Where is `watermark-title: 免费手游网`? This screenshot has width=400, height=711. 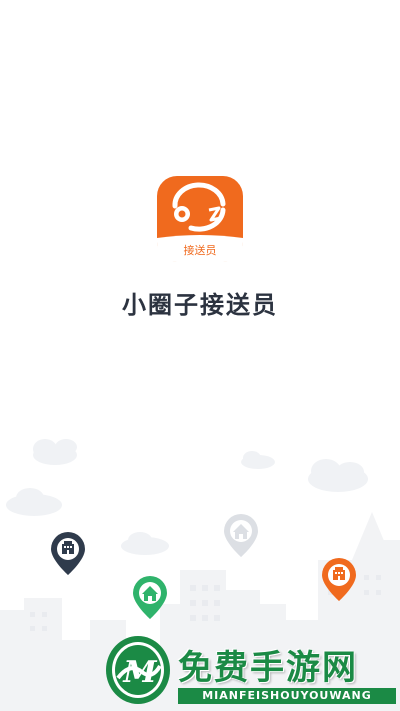 watermark-title: 免费手游网 is located at coordinates (268, 668).